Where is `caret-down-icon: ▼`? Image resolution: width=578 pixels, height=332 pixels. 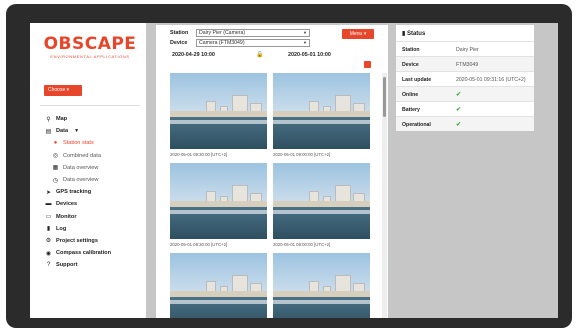 caret-down-icon: ▼ is located at coordinates (77, 131).